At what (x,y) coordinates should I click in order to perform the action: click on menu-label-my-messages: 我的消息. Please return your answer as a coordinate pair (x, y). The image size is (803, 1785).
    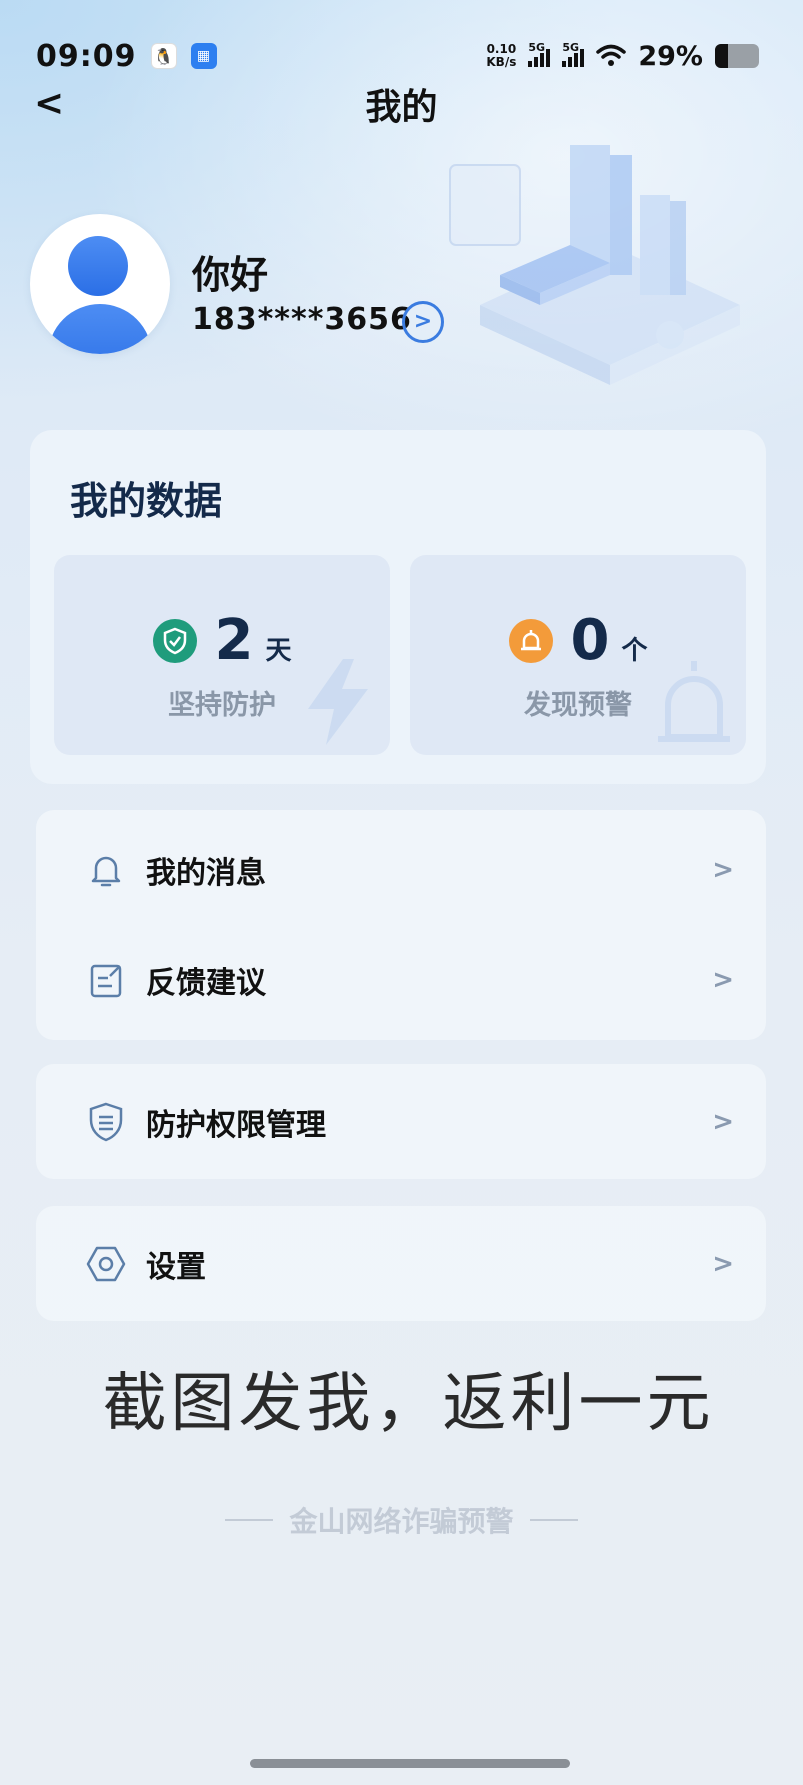
    Looking at the image, I should click on (206, 873).